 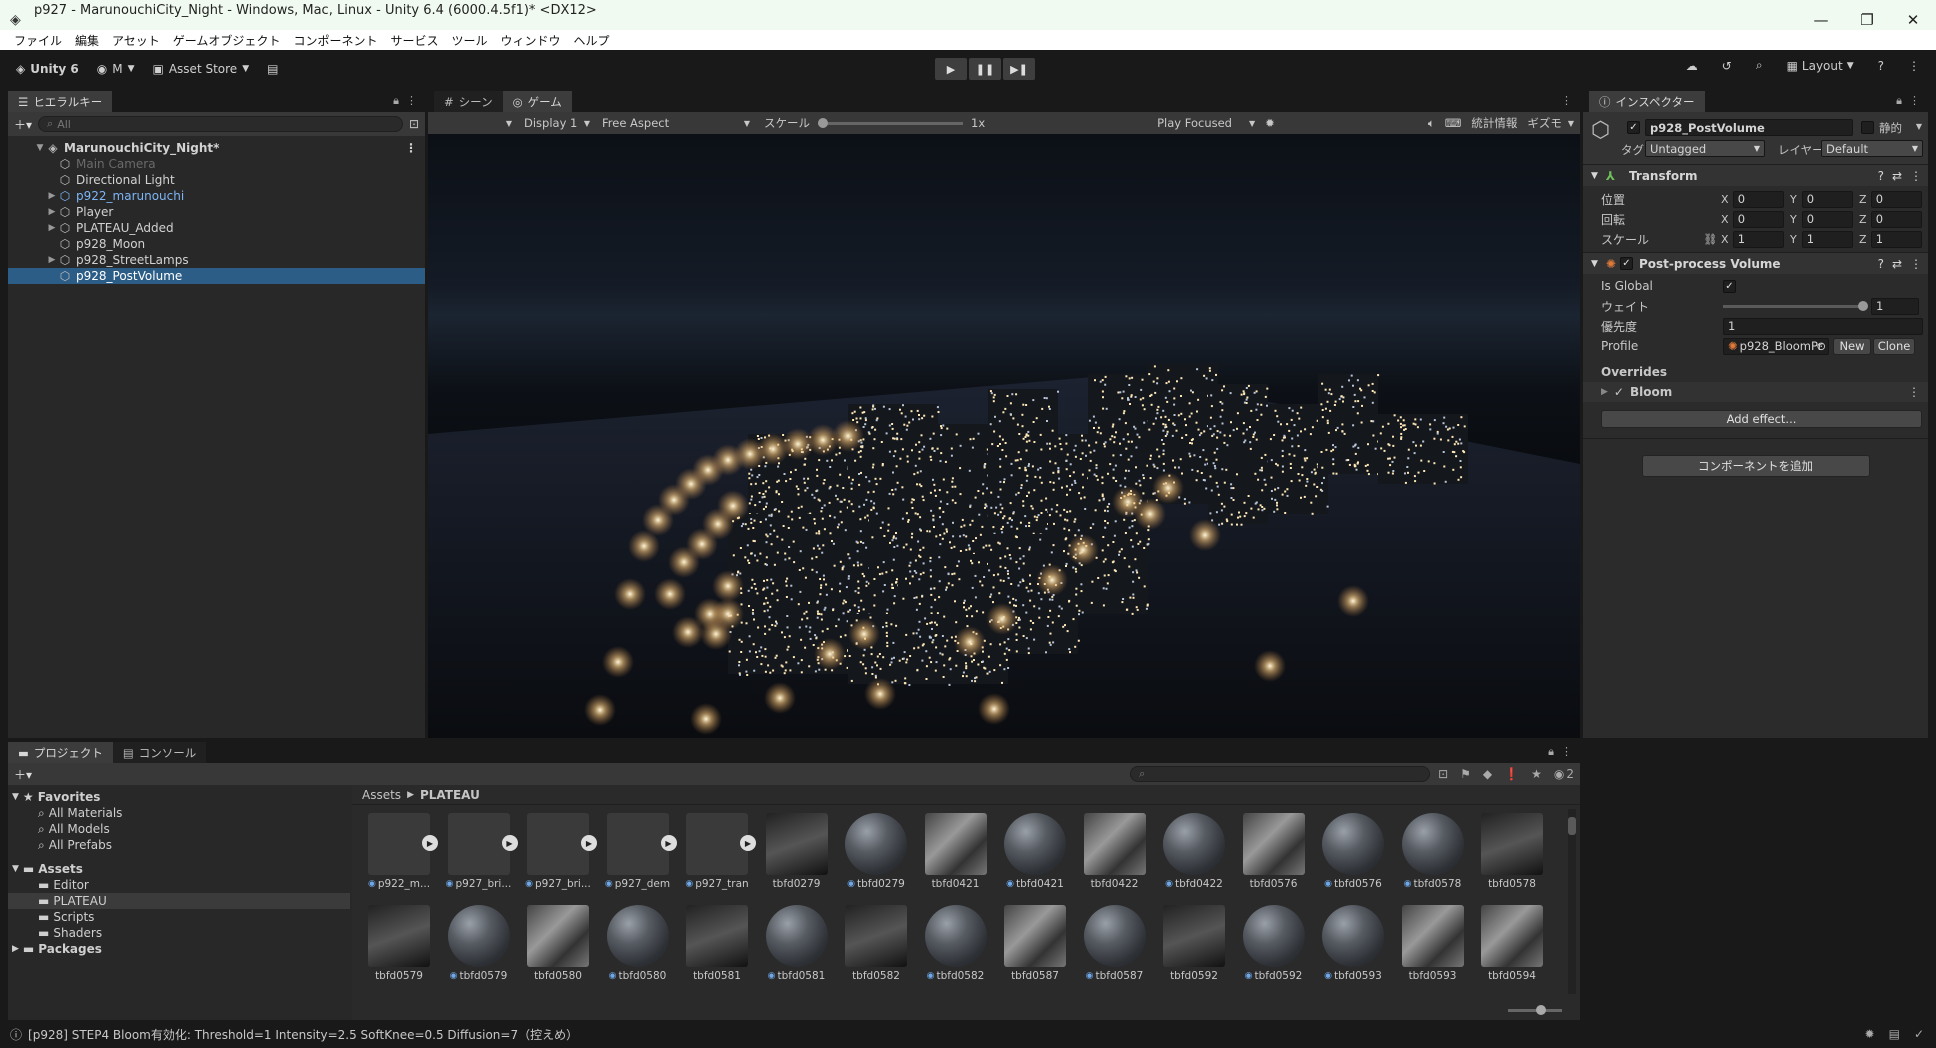 What do you see at coordinates (1896, 239) in the screenshot?
I see `scale-z-field: 1` at bounding box center [1896, 239].